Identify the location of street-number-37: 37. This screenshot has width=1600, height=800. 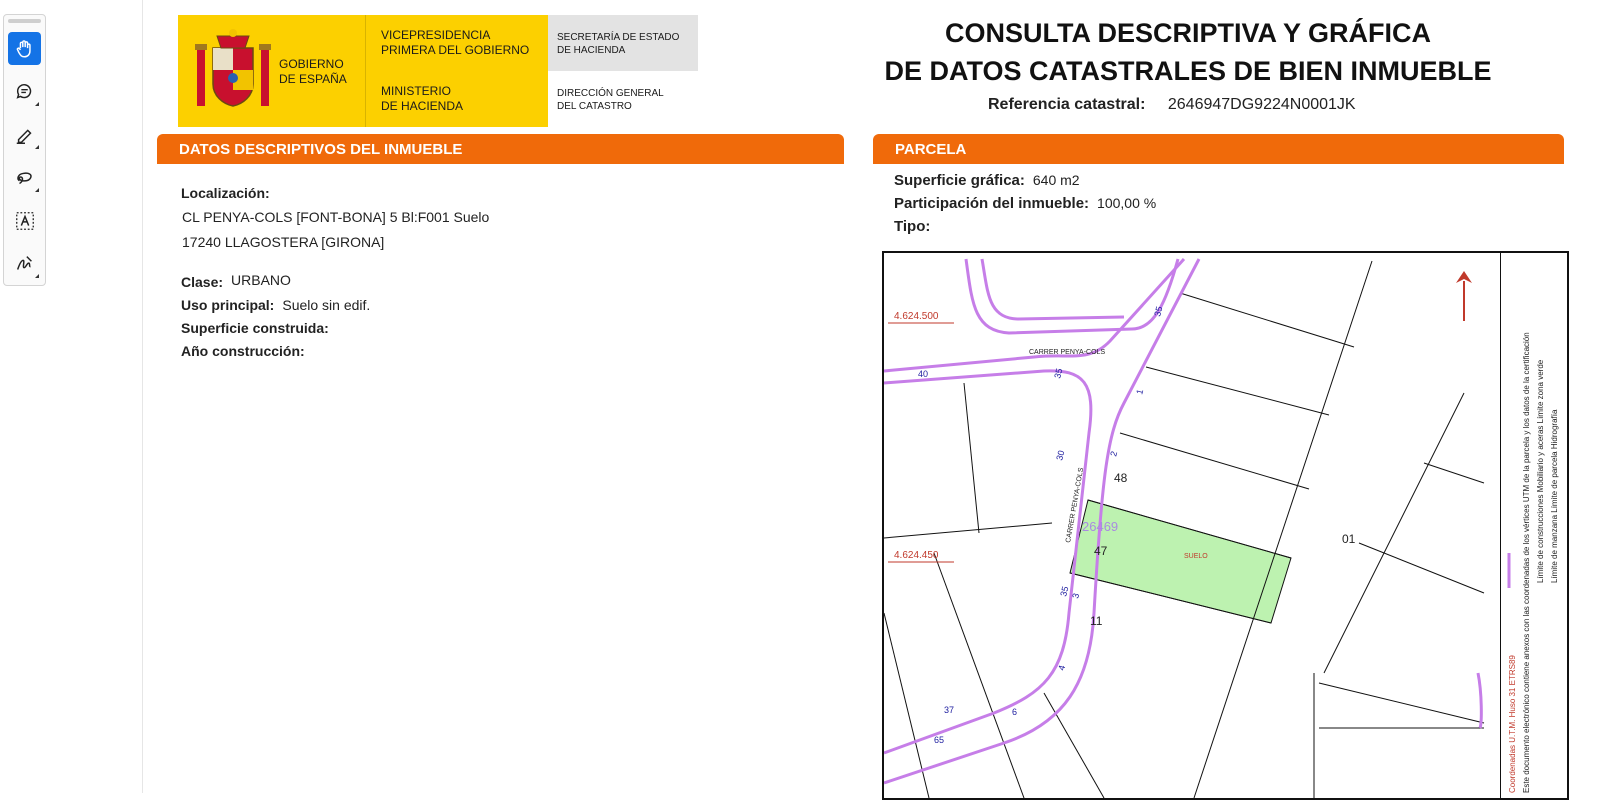
(949, 710).